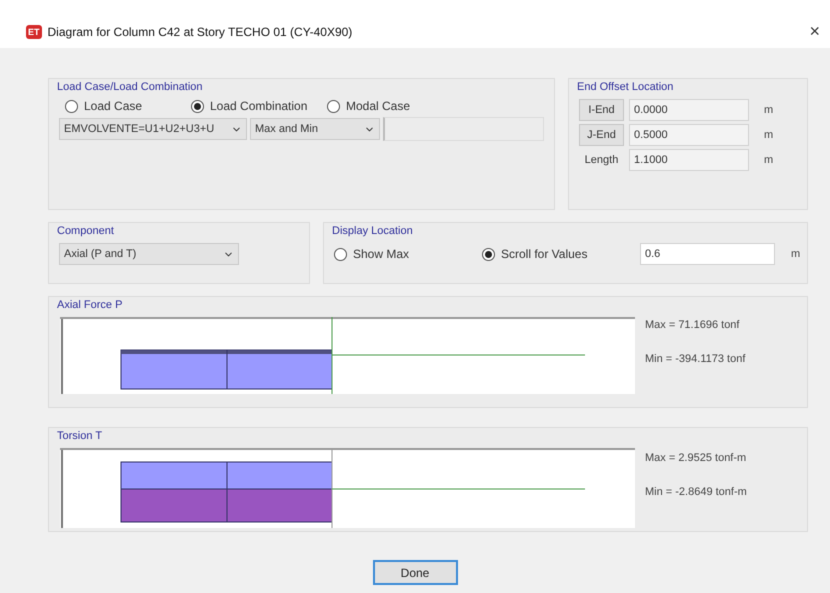 This screenshot has width=830, height=593. What do you see at coordinates (689, 160) in the screenshot?
I see `input-field: 1.1000` at bounding box center [689, 160].